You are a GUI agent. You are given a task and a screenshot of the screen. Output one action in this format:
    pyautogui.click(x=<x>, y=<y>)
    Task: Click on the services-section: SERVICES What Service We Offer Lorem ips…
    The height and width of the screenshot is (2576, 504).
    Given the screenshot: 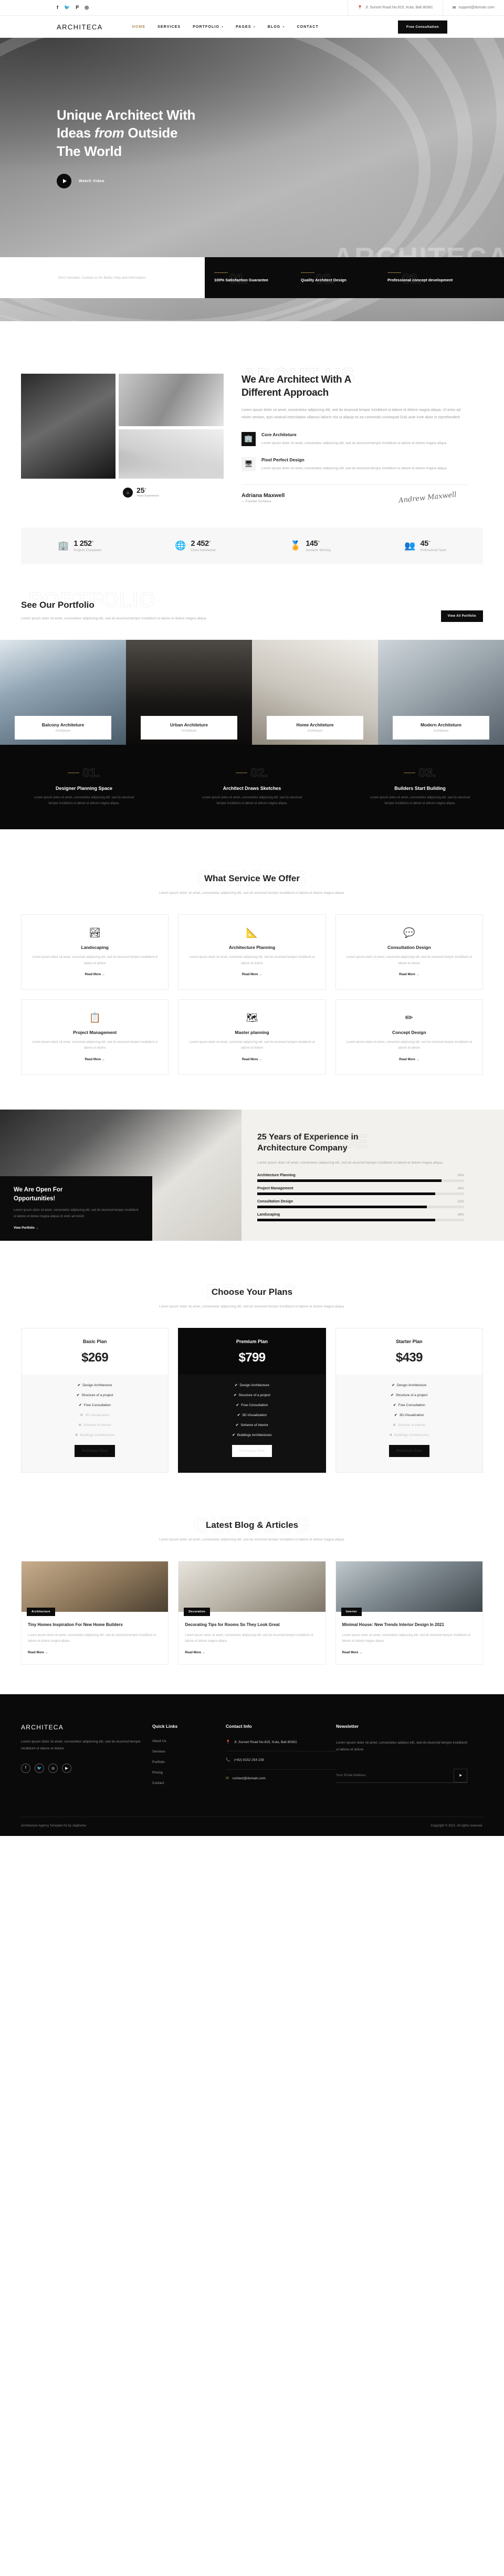 What is the action you would take?
    pyautogui.click(x=252, y=952)
    